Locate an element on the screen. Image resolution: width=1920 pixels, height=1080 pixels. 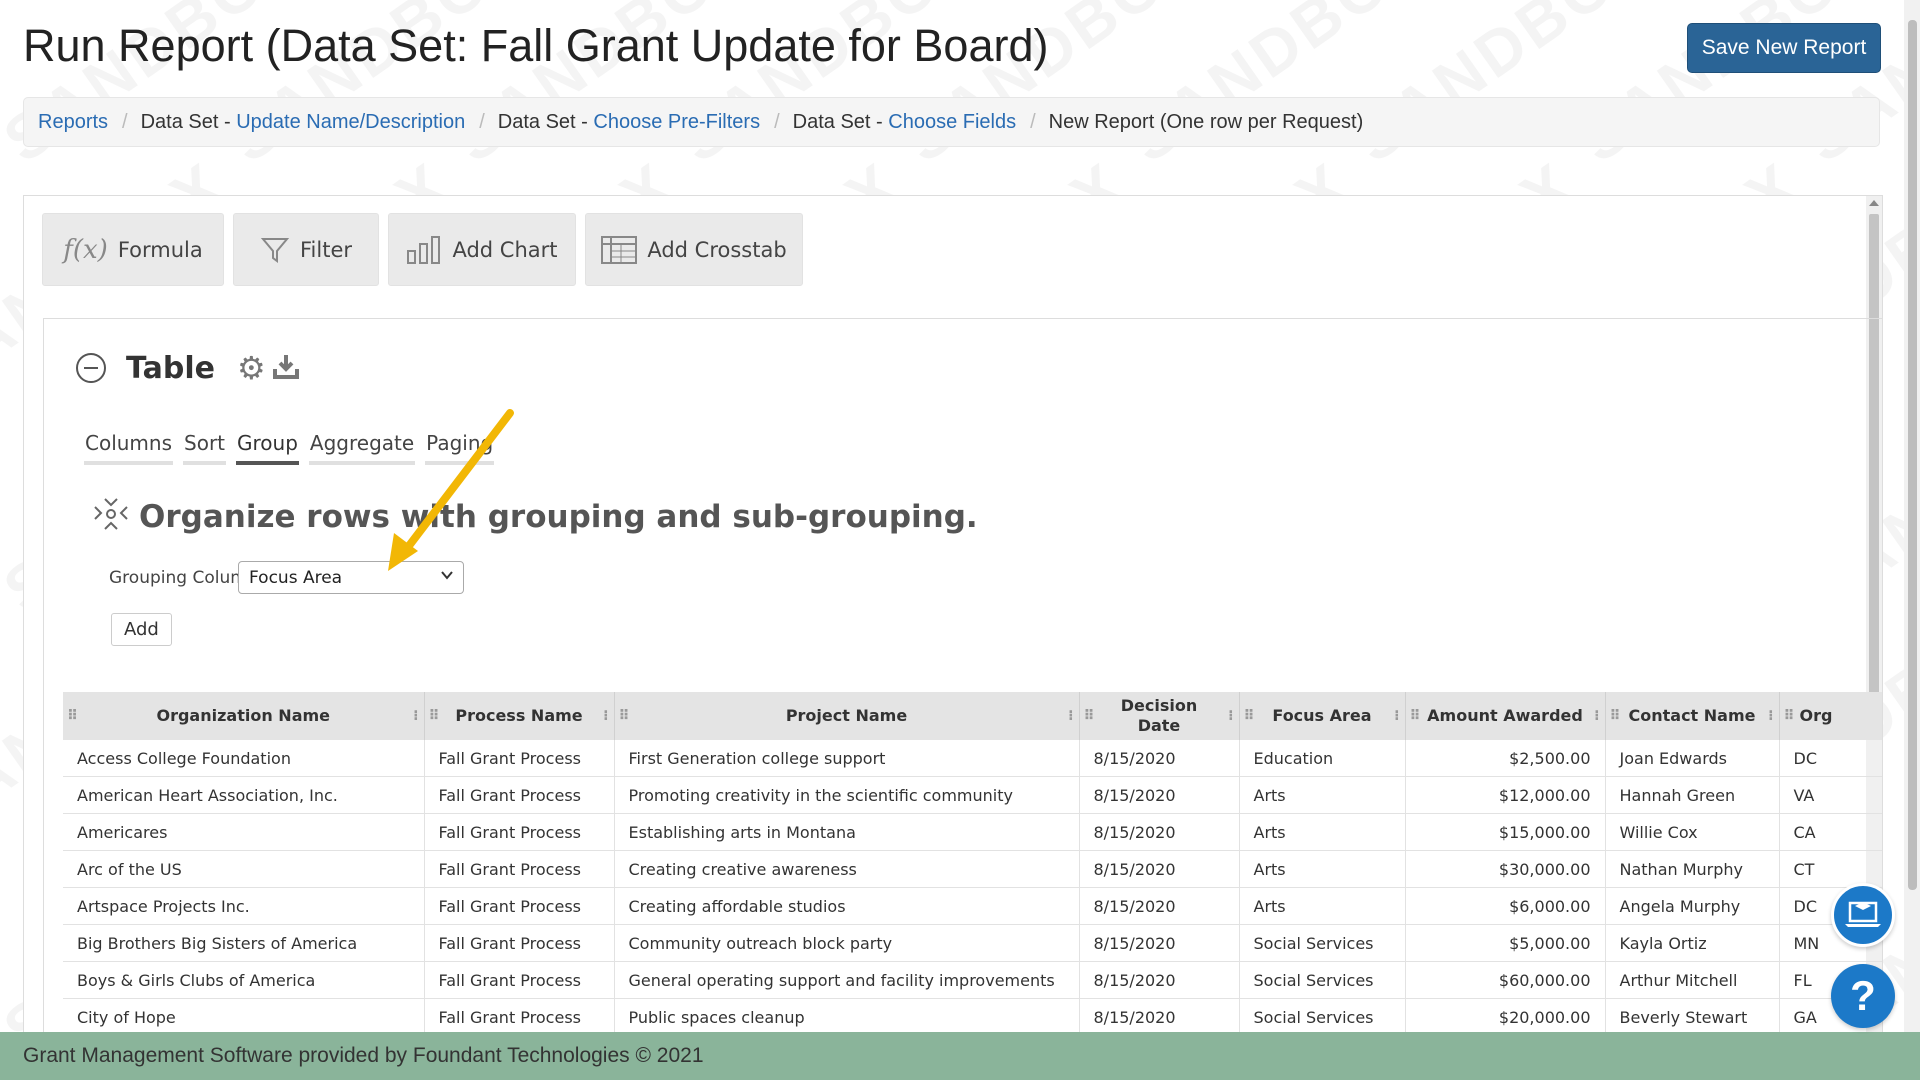
column-header-label: Focus Area is located at coordinates (1322, 715).